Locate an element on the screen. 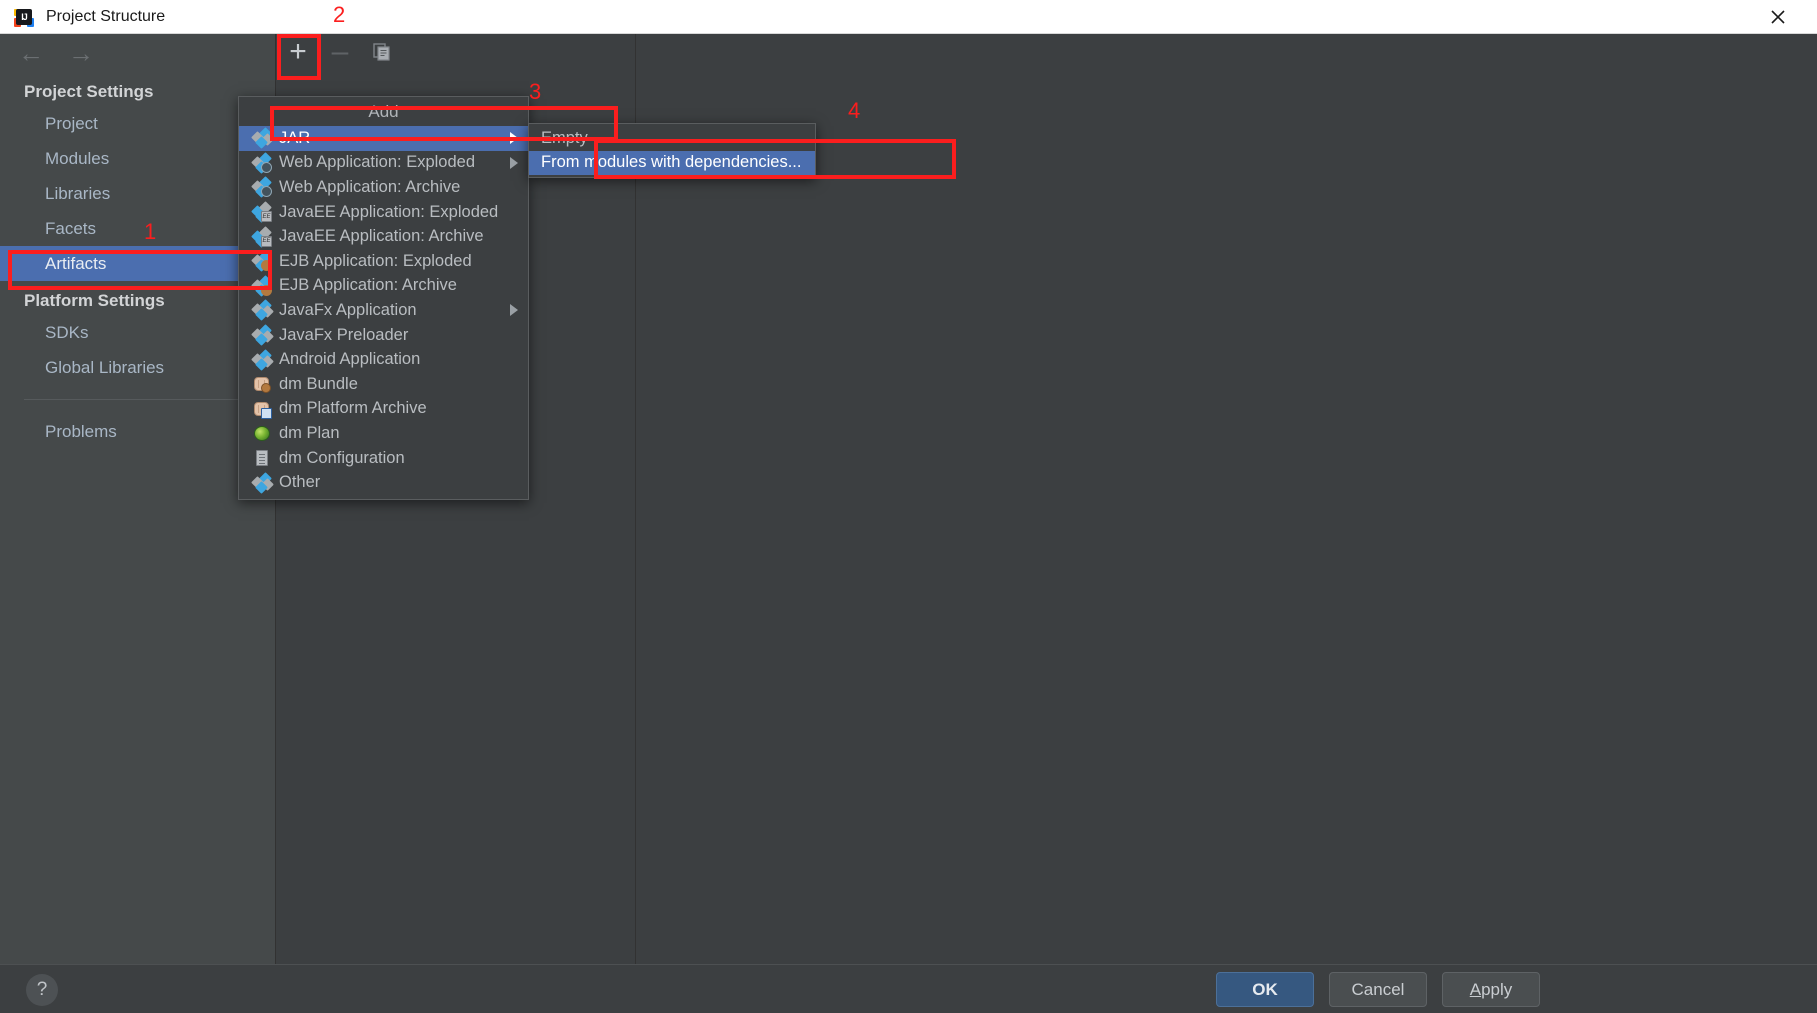 This screenshot has height=1013, width=1817. menu-item-dm-bundle: dm Bundle is located at coordinates (383, 384).